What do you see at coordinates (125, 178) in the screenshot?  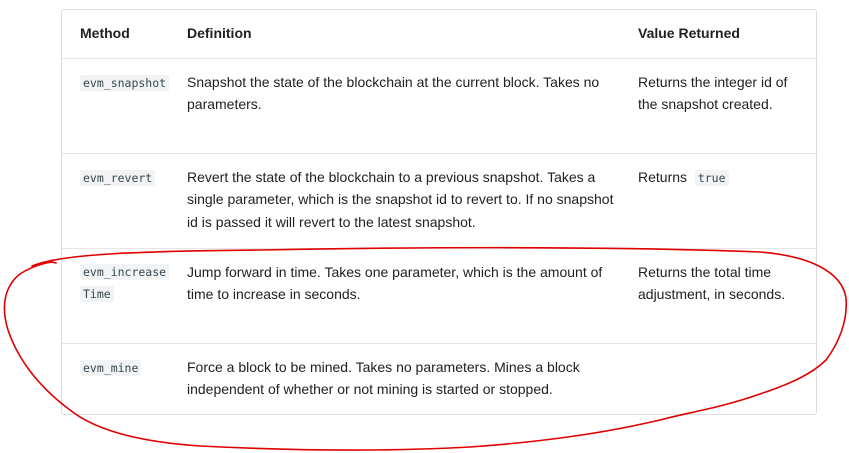 I see `method-name: evm_revert` at bounding box center [125, 178].